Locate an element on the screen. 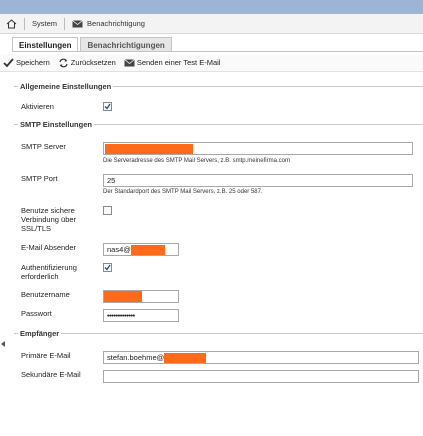  save-button: Speichern is located at coordinates (26, 62).